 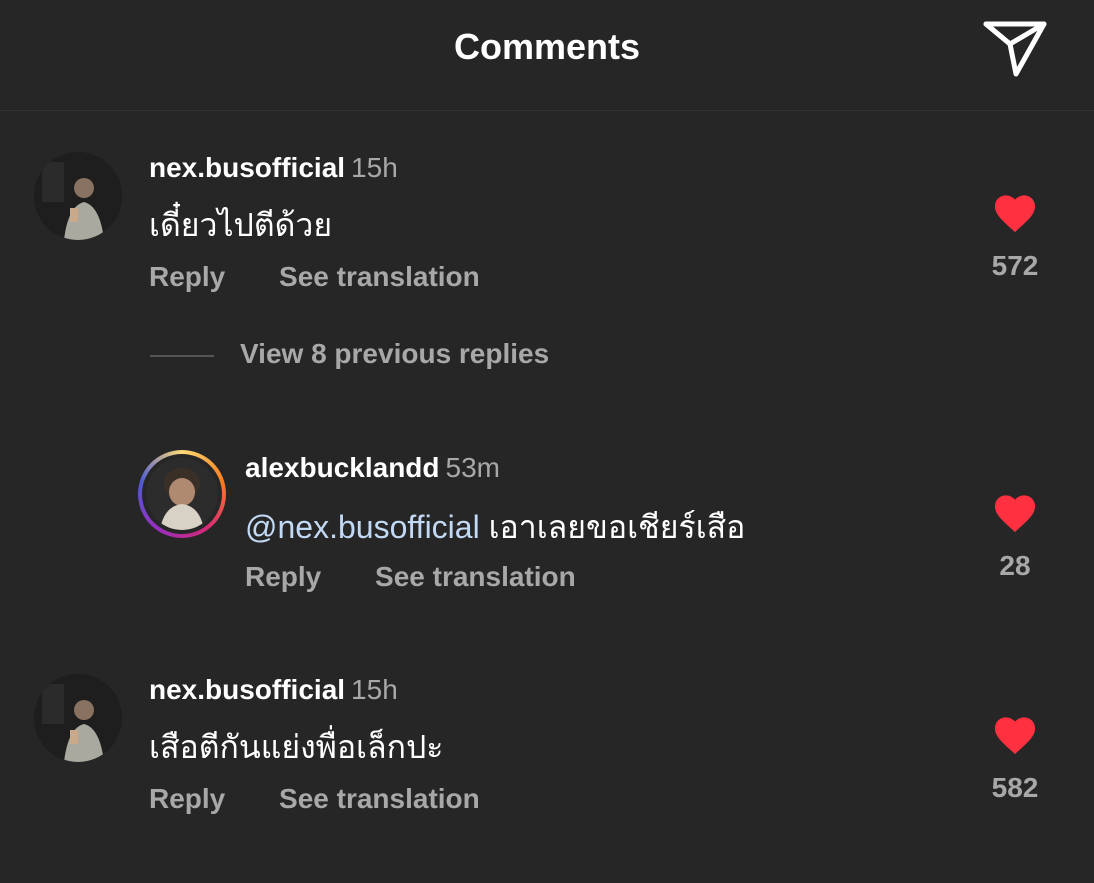 What do you see at coordinates (1015, 237) in the screenshot?
I see `like-control: 572` at bounding box center [1015, 237].